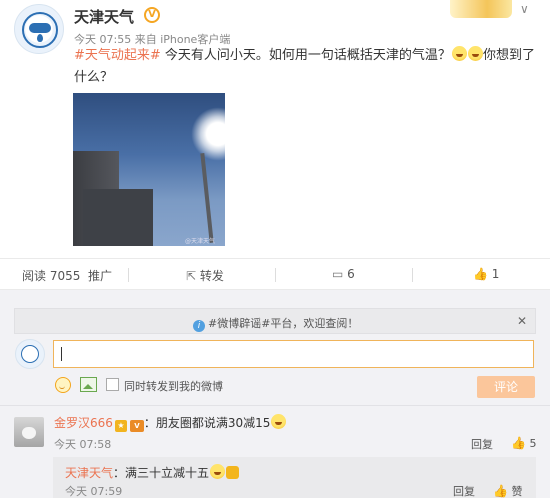 This screenshot has height=498, width=550. What do you see at coordinates (517, 491) in the screenshot?
I see `reply-like-label: 赞` at bounding box center [517, 491].